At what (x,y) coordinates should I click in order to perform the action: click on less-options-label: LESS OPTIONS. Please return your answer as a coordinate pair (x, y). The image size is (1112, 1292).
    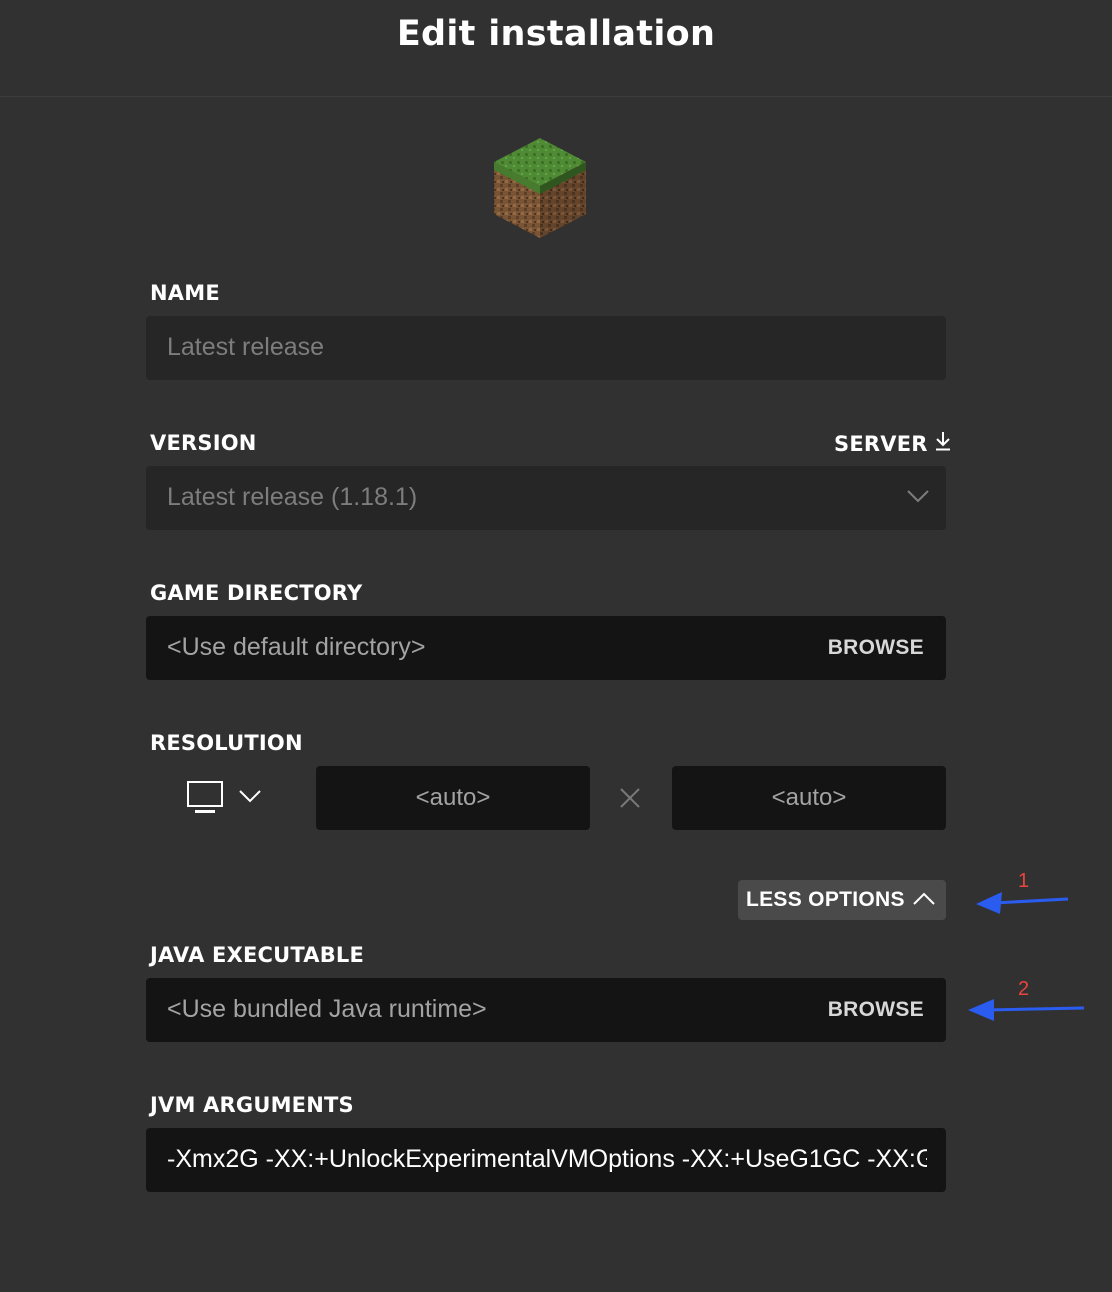
    Looking at the image, I should click on (825, 899).